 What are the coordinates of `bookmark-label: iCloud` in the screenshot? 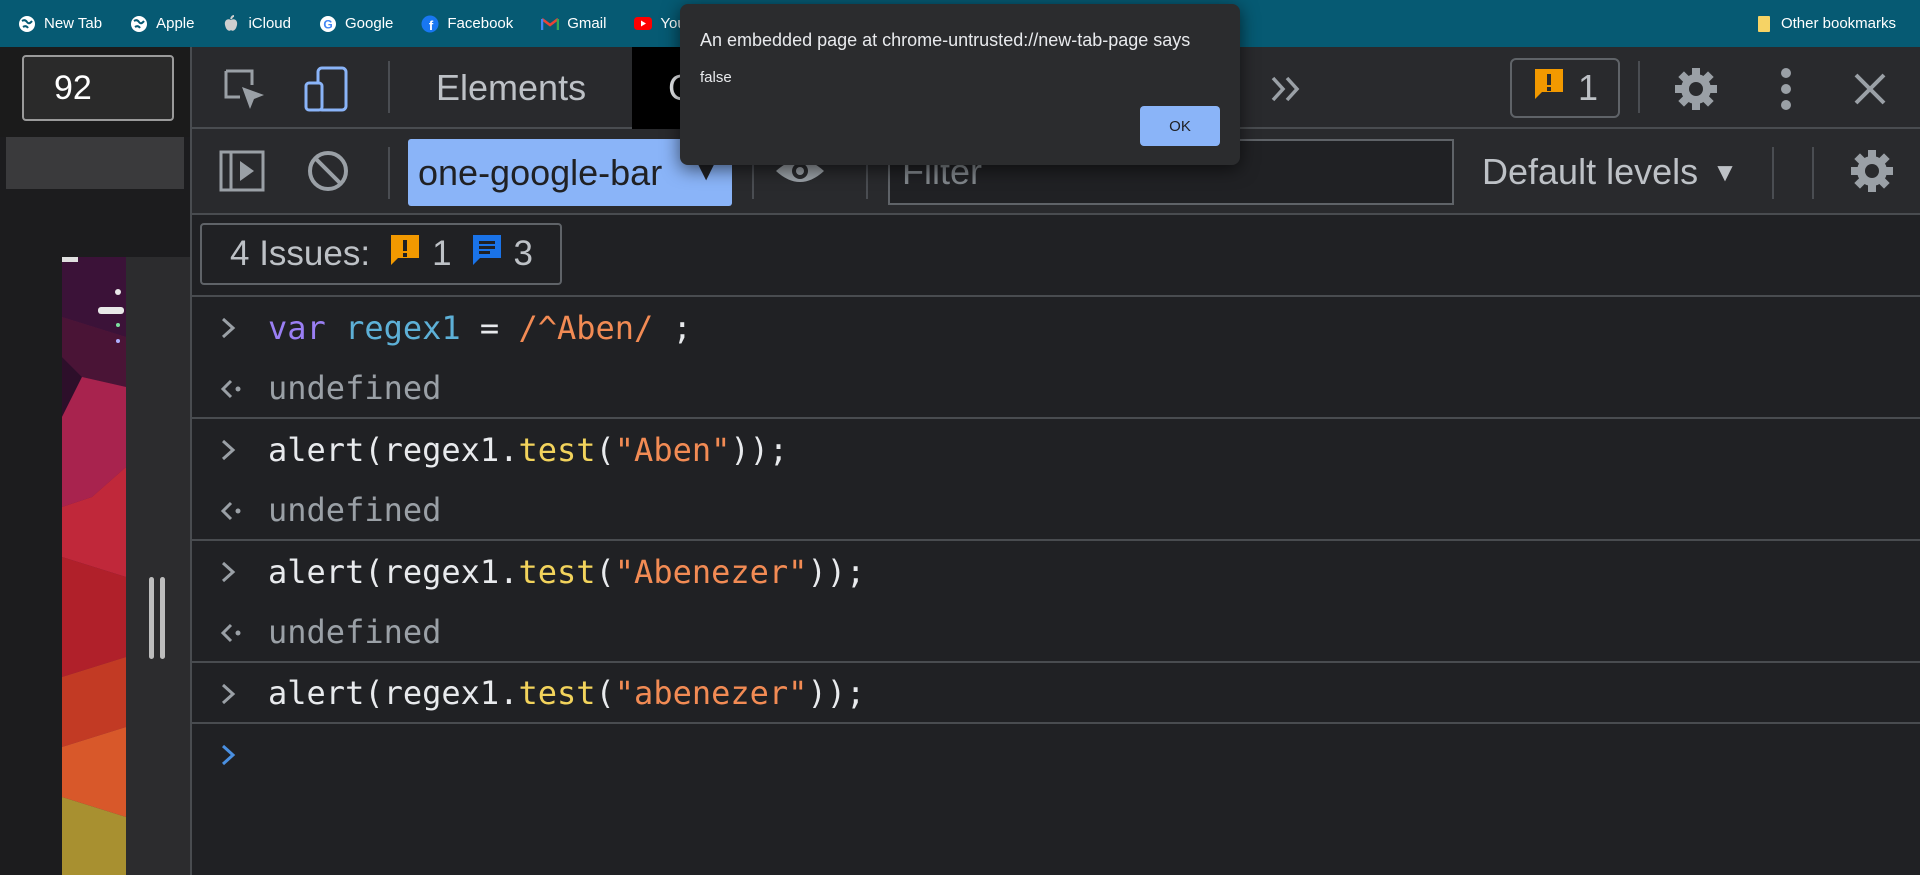 It's located at (269, 23).